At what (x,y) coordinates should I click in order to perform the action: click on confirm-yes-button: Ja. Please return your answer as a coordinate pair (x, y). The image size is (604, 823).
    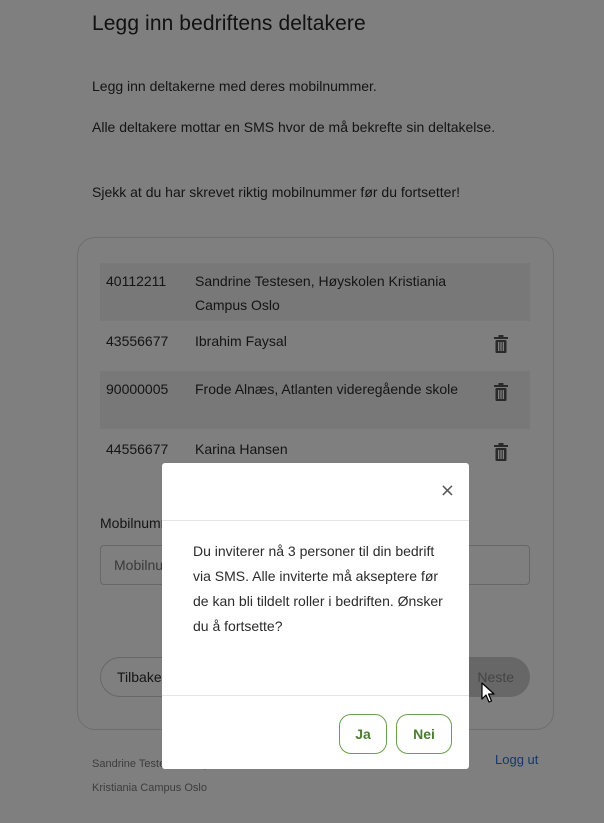
    Looking at the image, I should click on (363, 734).